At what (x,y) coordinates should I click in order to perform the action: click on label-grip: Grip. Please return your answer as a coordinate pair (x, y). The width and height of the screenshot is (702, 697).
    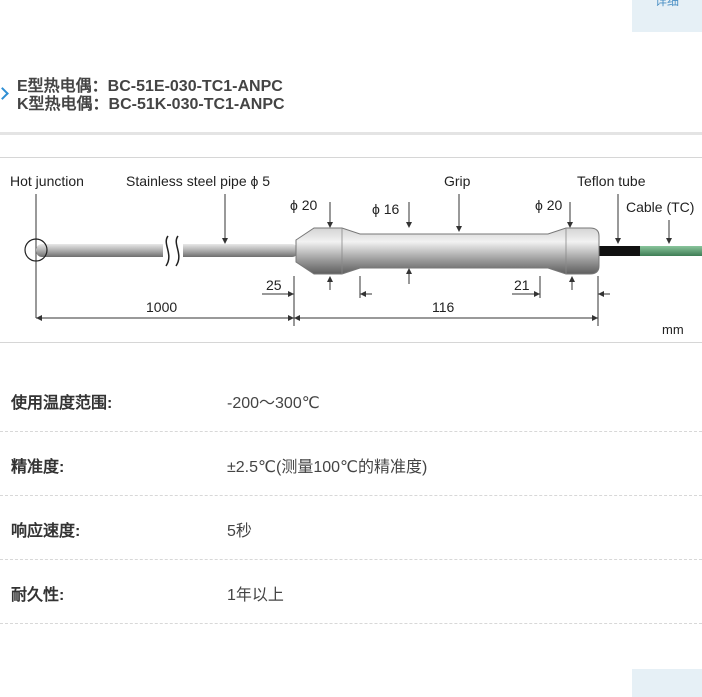
    Looking at the image, I should click on (457, 181).